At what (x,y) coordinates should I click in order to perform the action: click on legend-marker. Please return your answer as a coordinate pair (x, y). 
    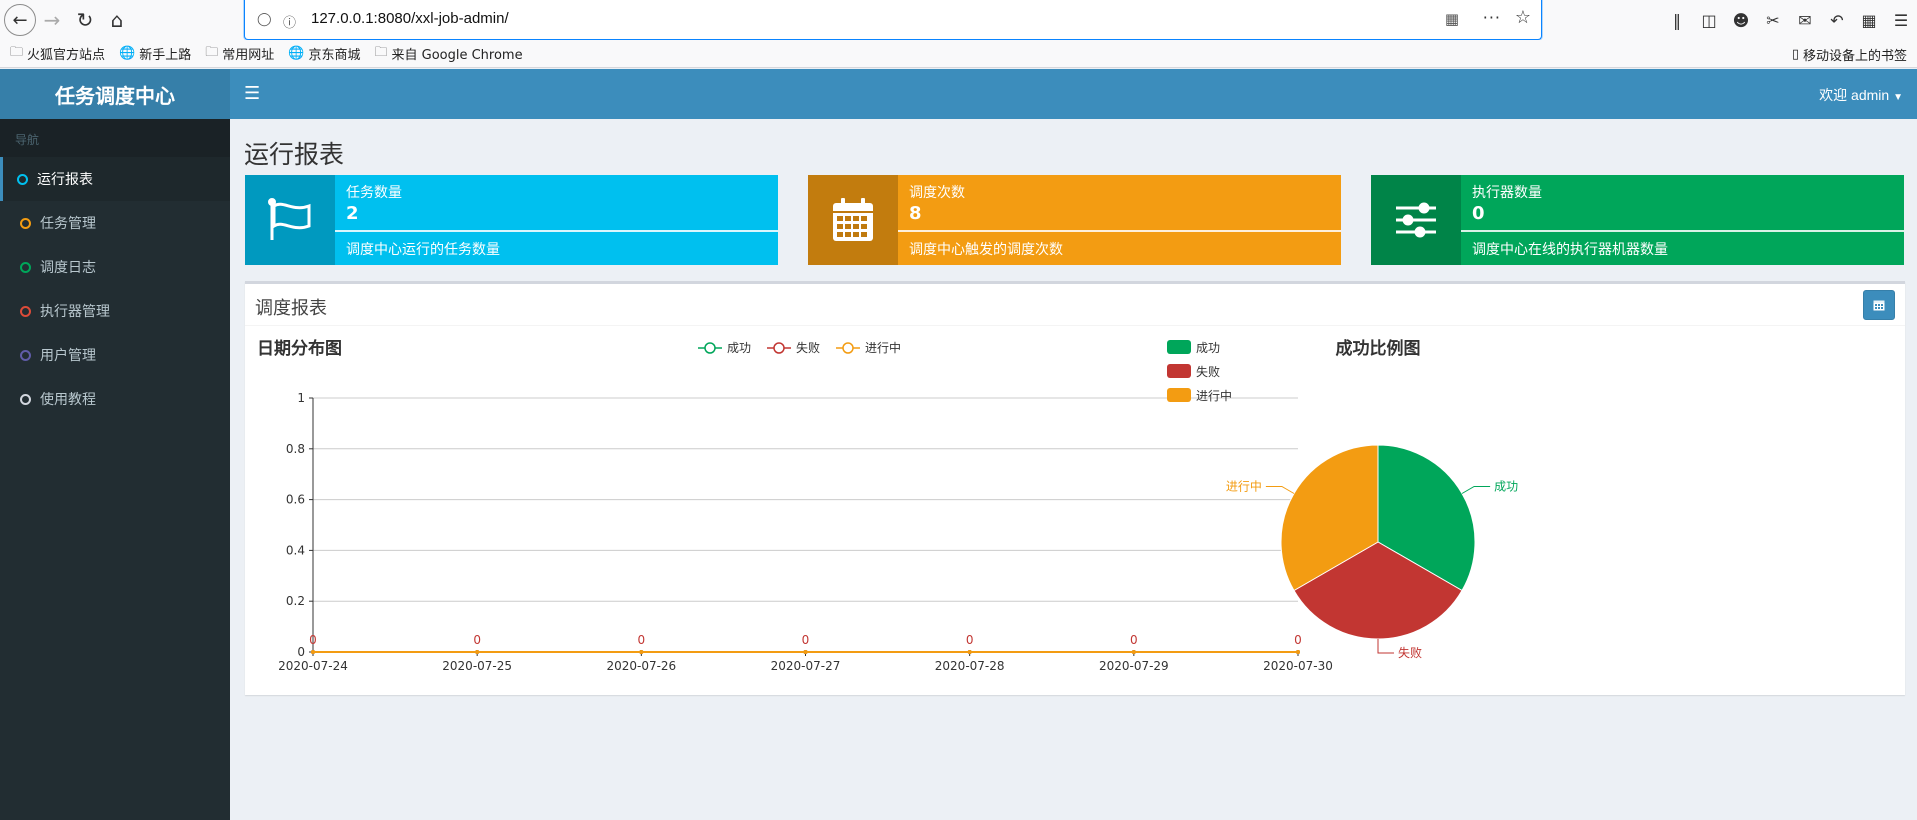
    Looking at the image, I should click on (779, 348).